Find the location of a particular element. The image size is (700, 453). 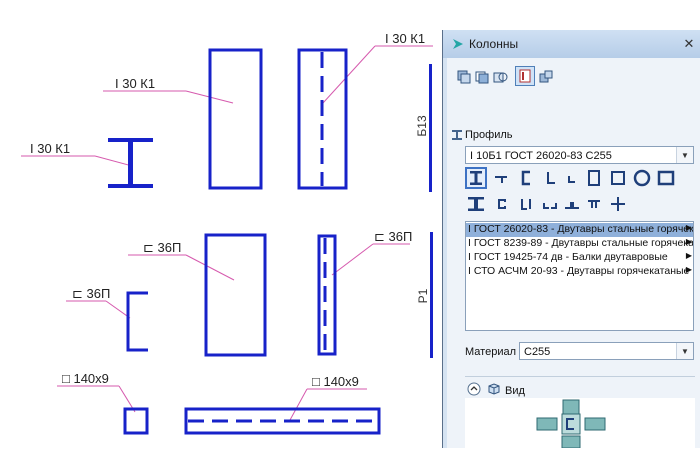

view-cube-icon is located at coordinates (494, 389).